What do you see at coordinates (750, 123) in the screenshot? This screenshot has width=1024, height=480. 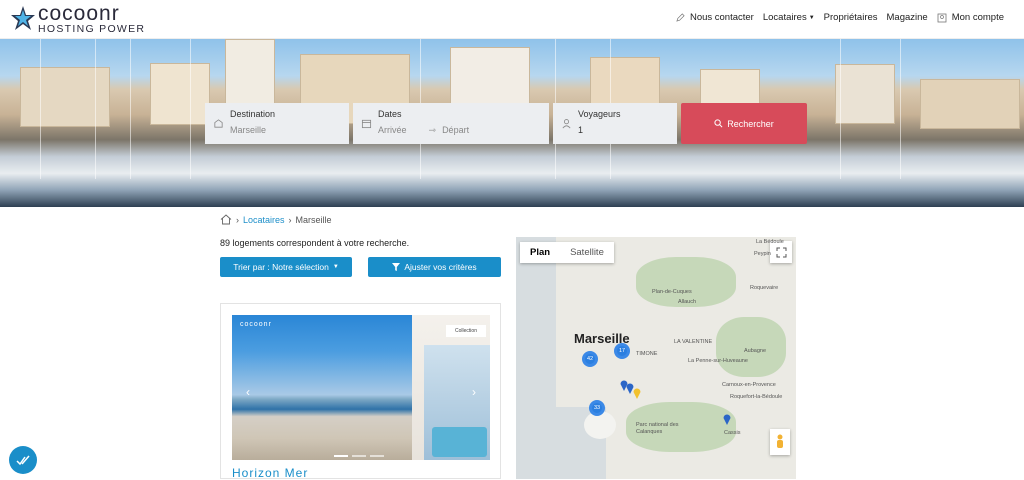 I see `search-button-label: Rechercher` at bounding box center [750, 123].